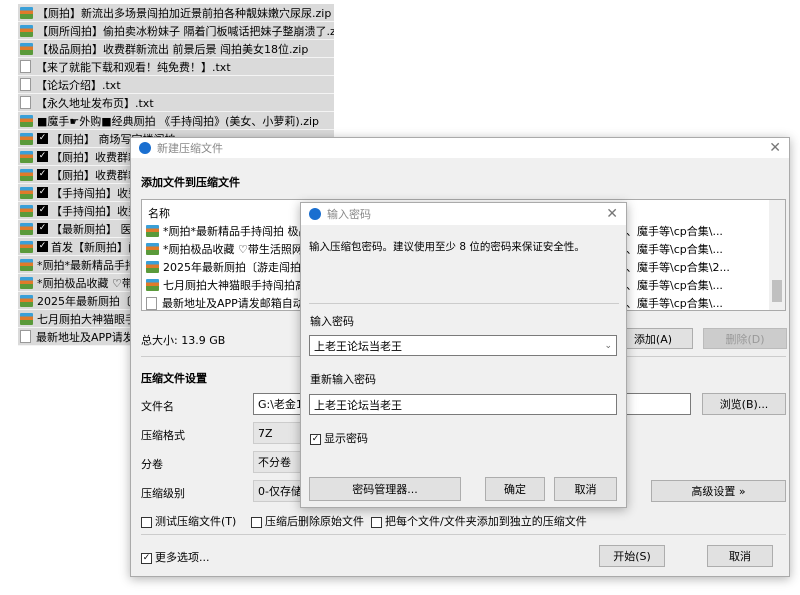 The width and height of the screenshot is (800, 595). What do you see at coordinates (97, 229) in the screenshot?
I see `file-name: 【最新厕拍】 医院` at bounding box center [97, 229].